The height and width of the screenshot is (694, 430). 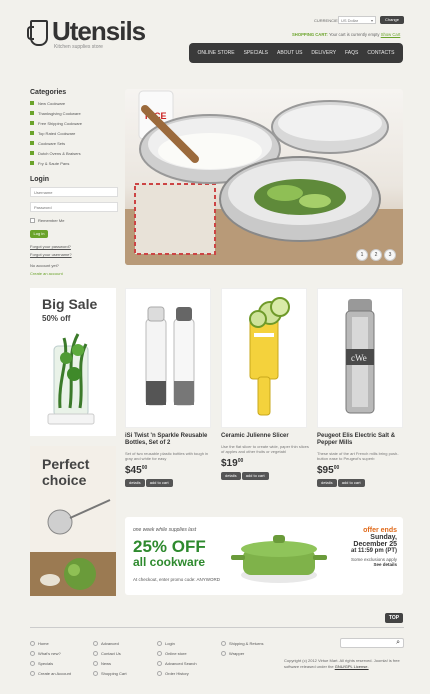 I want to click on back-to-top-button: TOP, so click(x=394, y=618).